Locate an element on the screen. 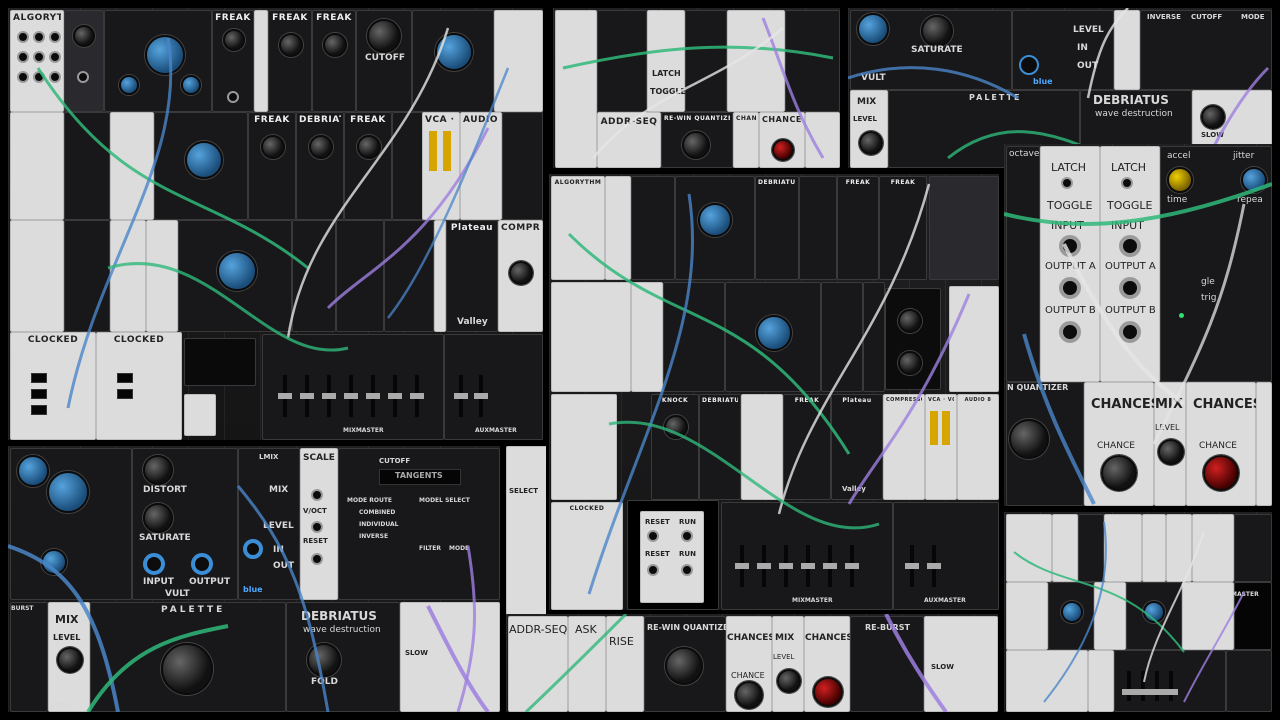 The width and height of the screenshot is (1280, 720). module-debriatus: DEBRIATUS is located at coordinates (320, 166).